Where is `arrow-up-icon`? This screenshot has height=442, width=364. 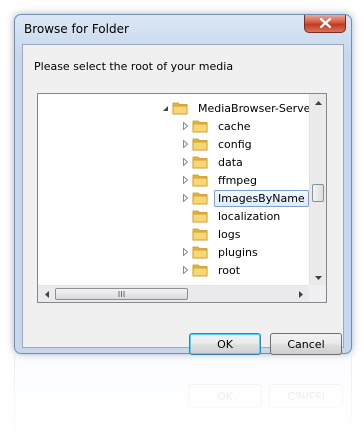
arrow-up-icon is located at coordinates (318, 102).